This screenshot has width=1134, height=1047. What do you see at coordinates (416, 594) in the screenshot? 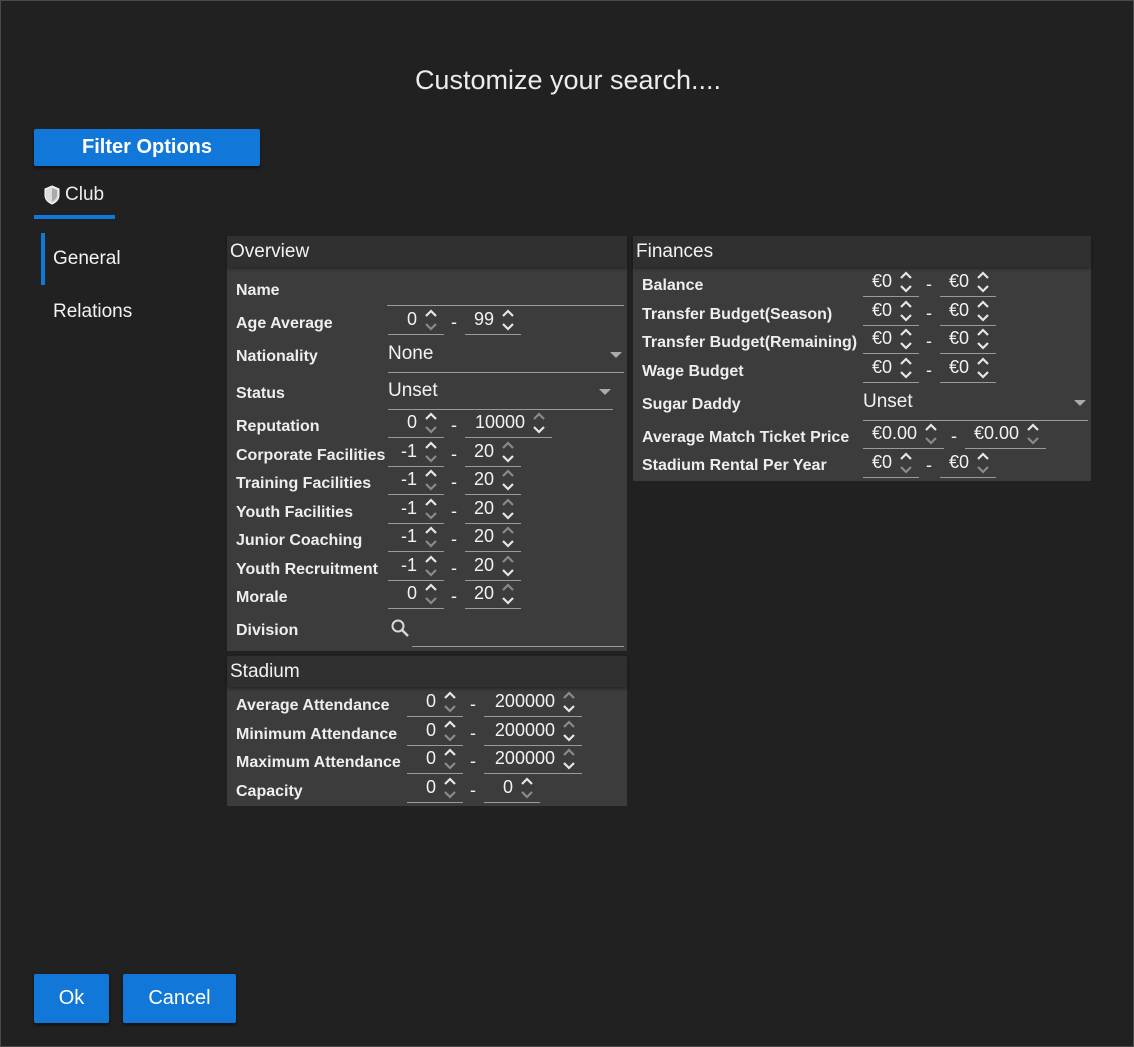
I see `morale-min-spinner: 0` at bounding box center [416, 594].